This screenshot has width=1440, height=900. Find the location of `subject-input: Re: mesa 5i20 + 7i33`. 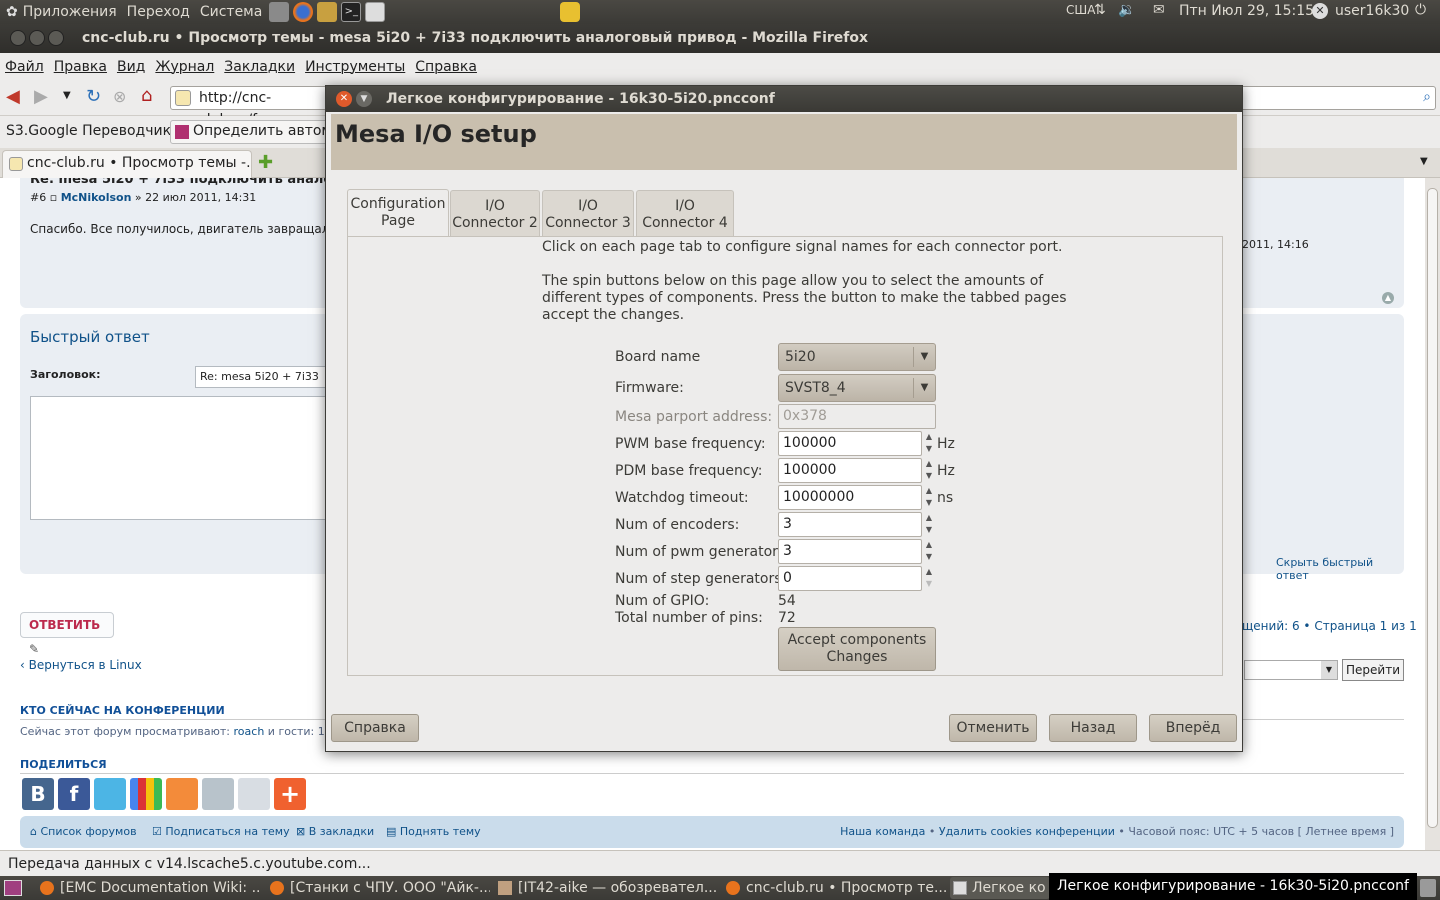

subject-input: Re: mesa 5i20 + 7i33 is located at coordinates (265, 377).